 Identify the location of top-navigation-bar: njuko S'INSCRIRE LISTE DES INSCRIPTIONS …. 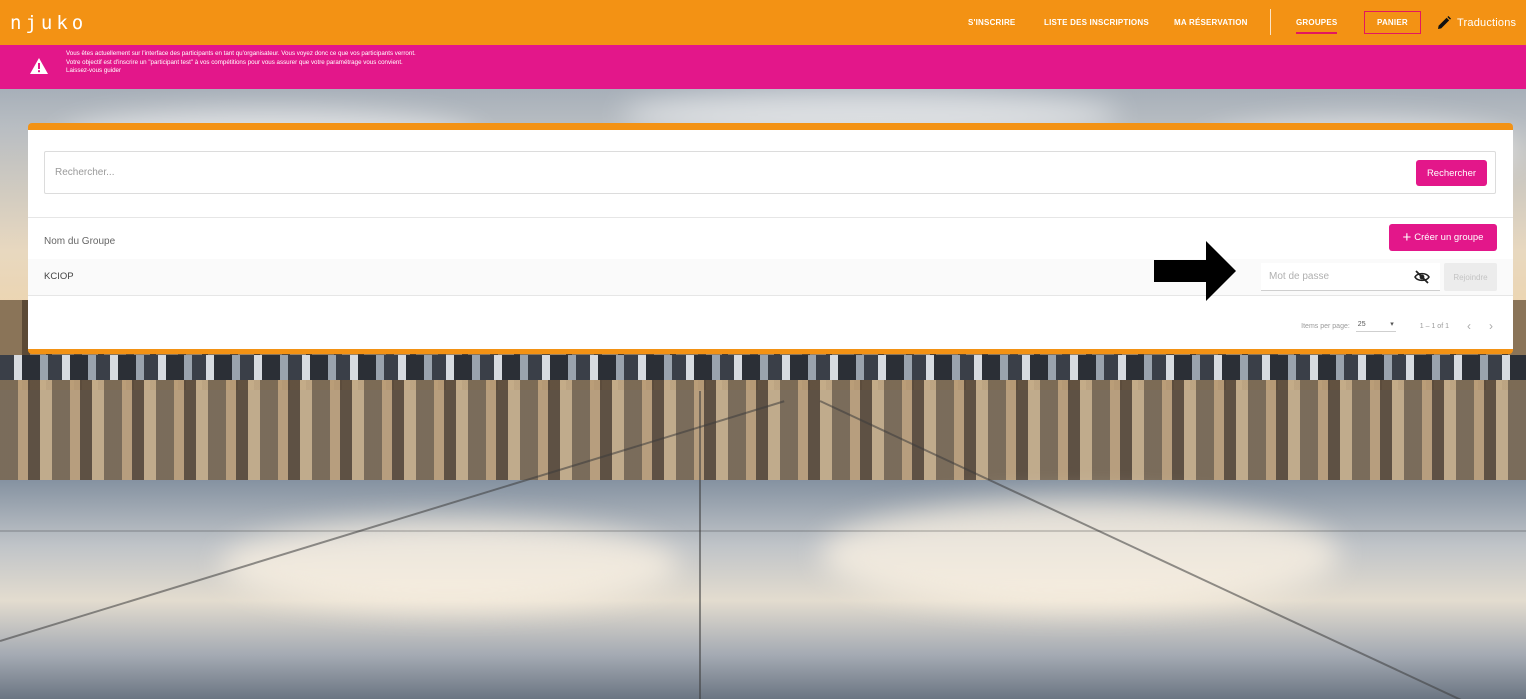
(763, 22).